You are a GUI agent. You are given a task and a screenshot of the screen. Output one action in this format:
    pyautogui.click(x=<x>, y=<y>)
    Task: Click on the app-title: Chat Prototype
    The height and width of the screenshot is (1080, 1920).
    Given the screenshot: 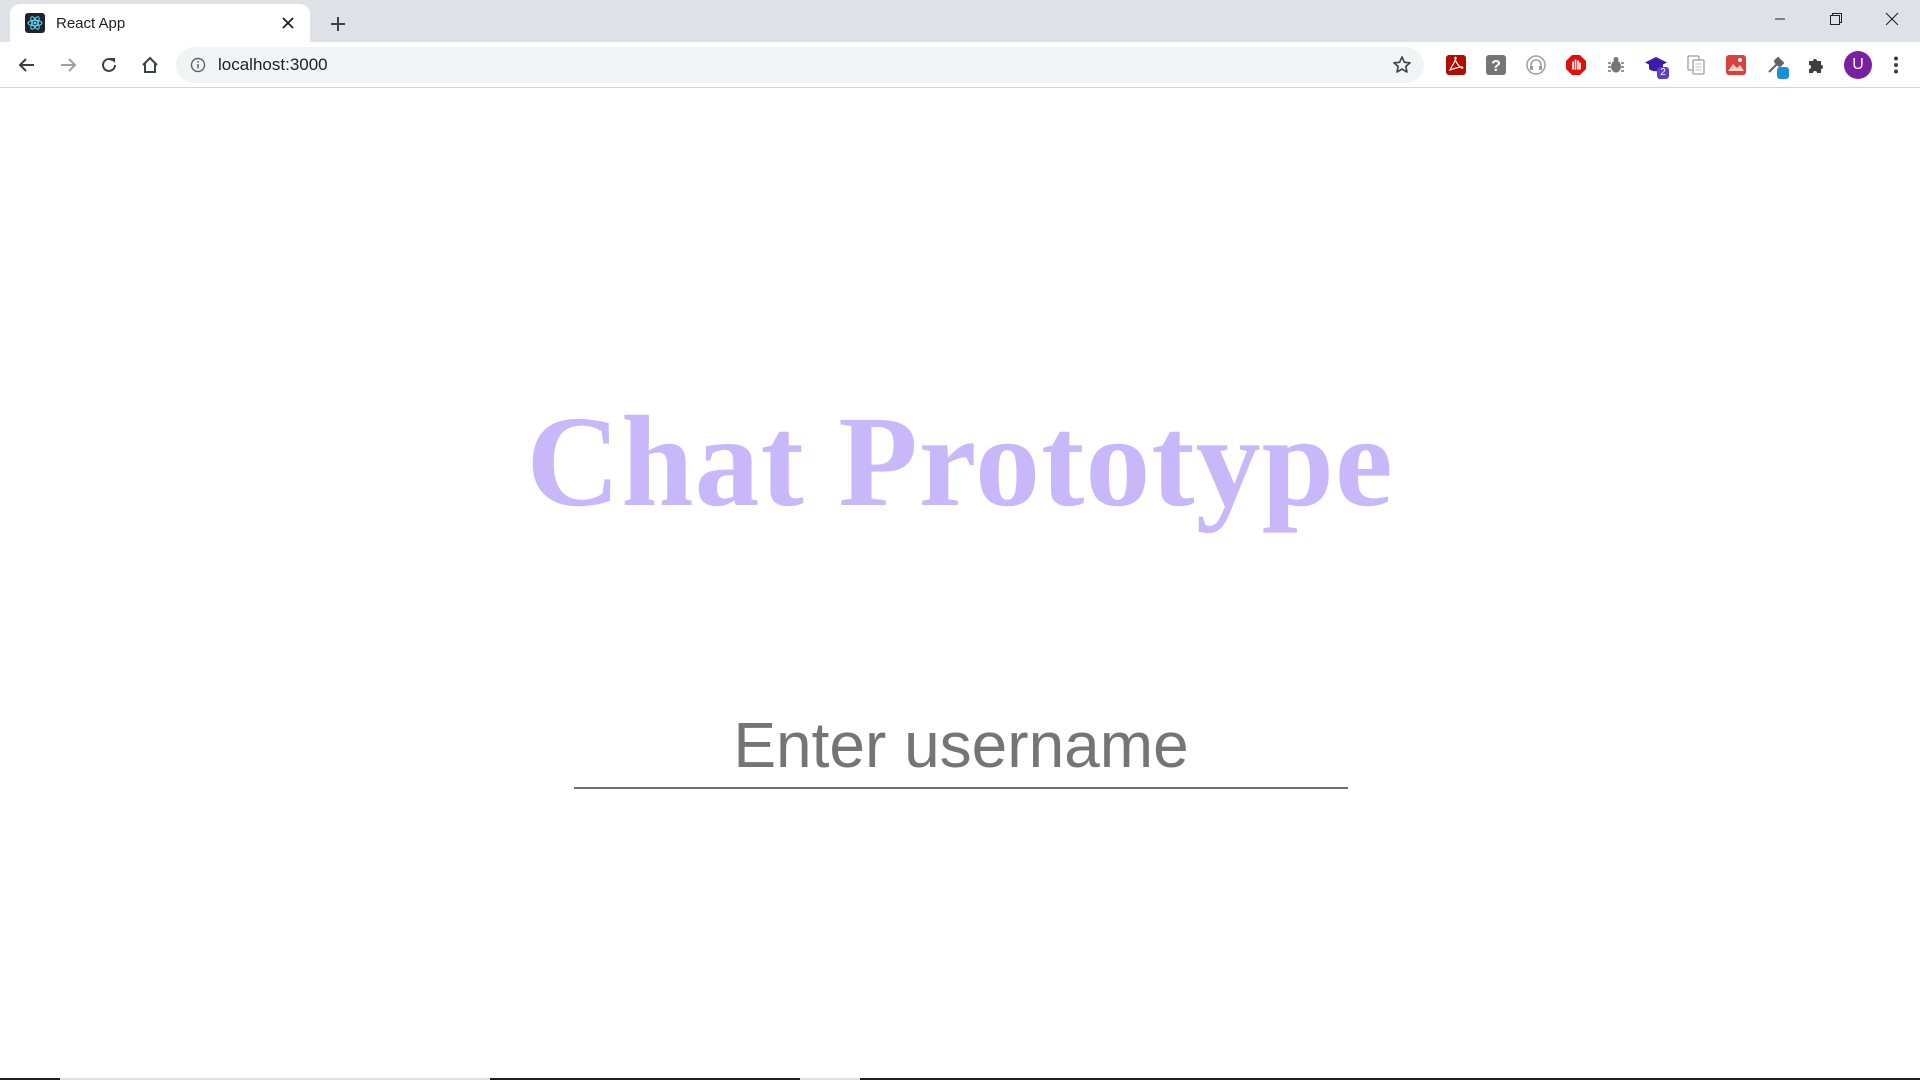 What is the action you would take?
    pyautogui.click(x=960, y=462)
    